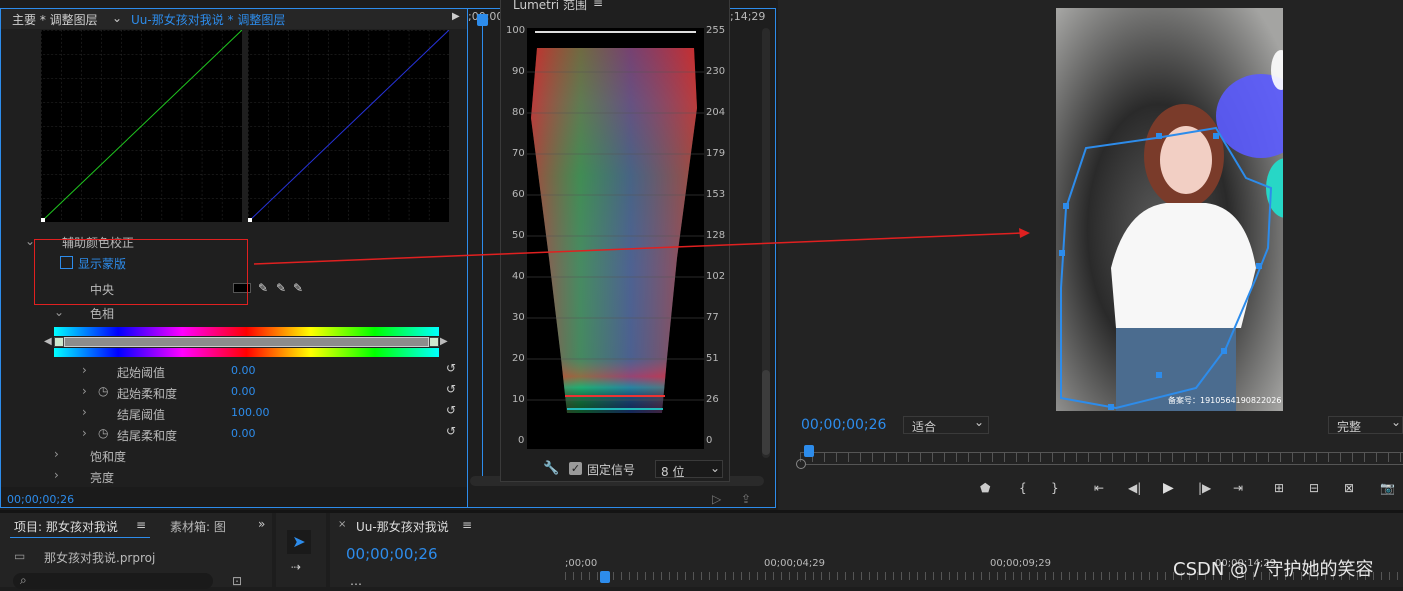  What do you see at coordinates (246, 342) in the screenshot?
I see `hue-range-bar` at bounding box center [246, 342].